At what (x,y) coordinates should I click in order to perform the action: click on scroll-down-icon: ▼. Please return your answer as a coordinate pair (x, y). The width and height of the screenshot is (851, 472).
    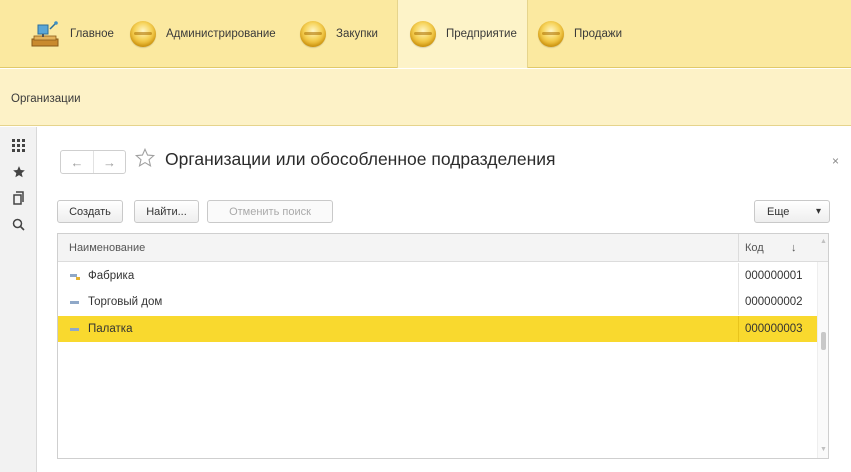
    Looking at the image, I should click on (823, 449).